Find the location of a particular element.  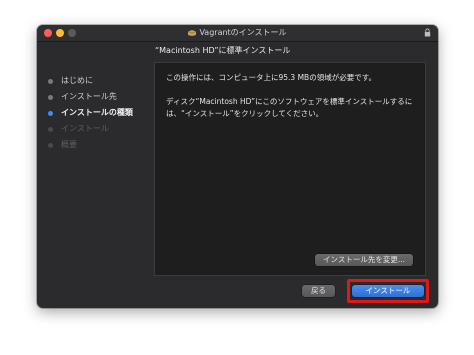

install-button-highlight is located at coordinates (388, 291).